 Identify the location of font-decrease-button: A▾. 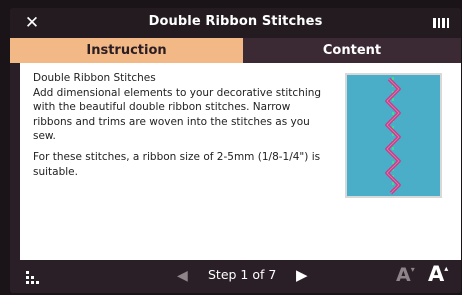
(405, 275).